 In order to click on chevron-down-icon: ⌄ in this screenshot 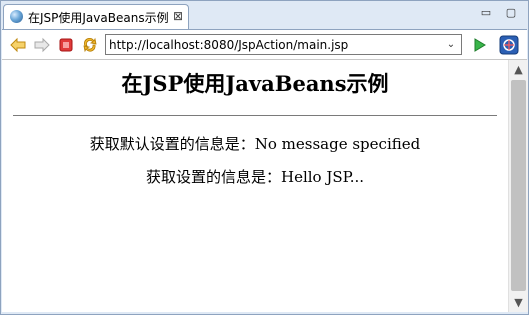, I will do `click(451, 44)`.